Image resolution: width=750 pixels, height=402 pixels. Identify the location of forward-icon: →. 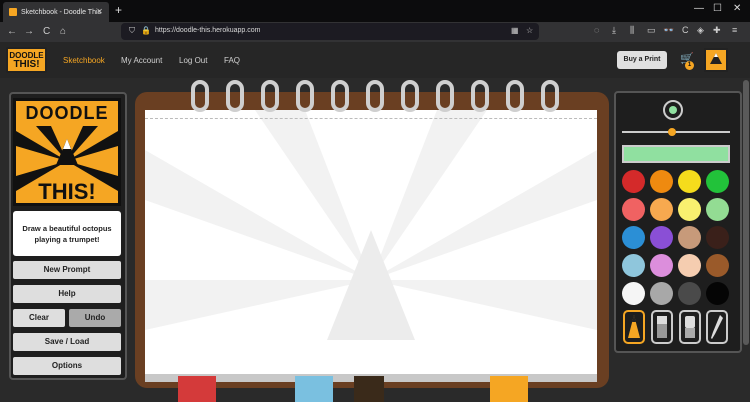
(29, 31).